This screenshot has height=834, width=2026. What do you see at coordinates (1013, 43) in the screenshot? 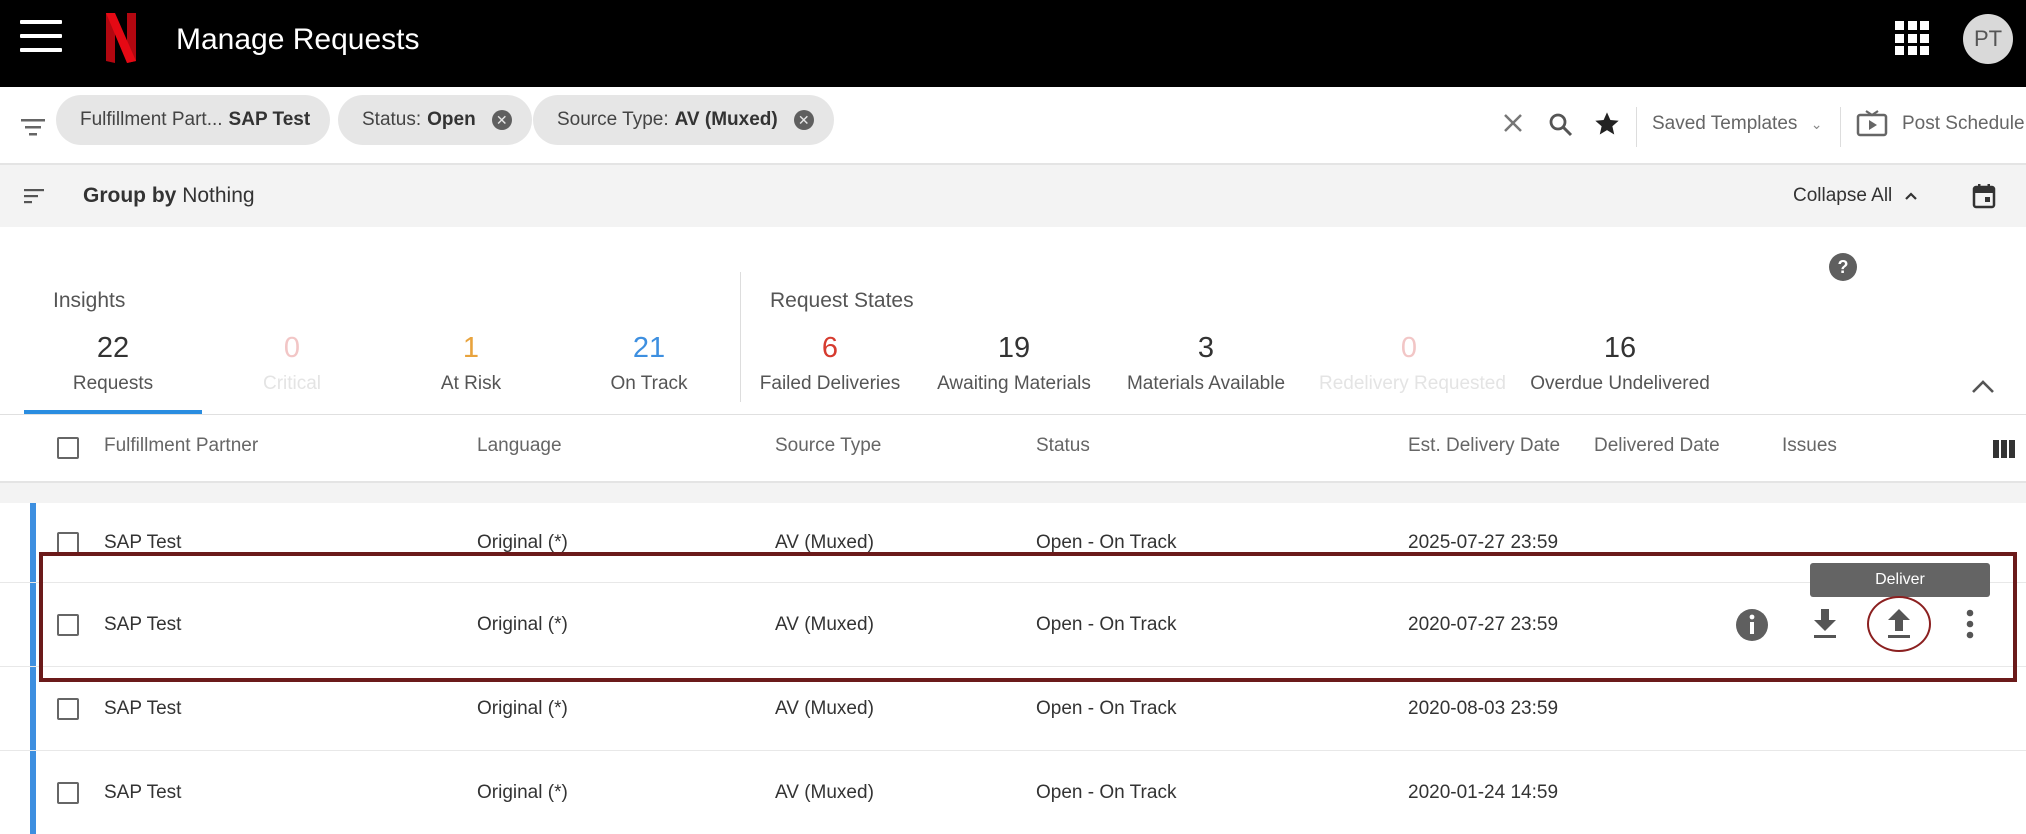
I see `top-app-bar: Manage Requests PT` at bounding box center [1013, 43].